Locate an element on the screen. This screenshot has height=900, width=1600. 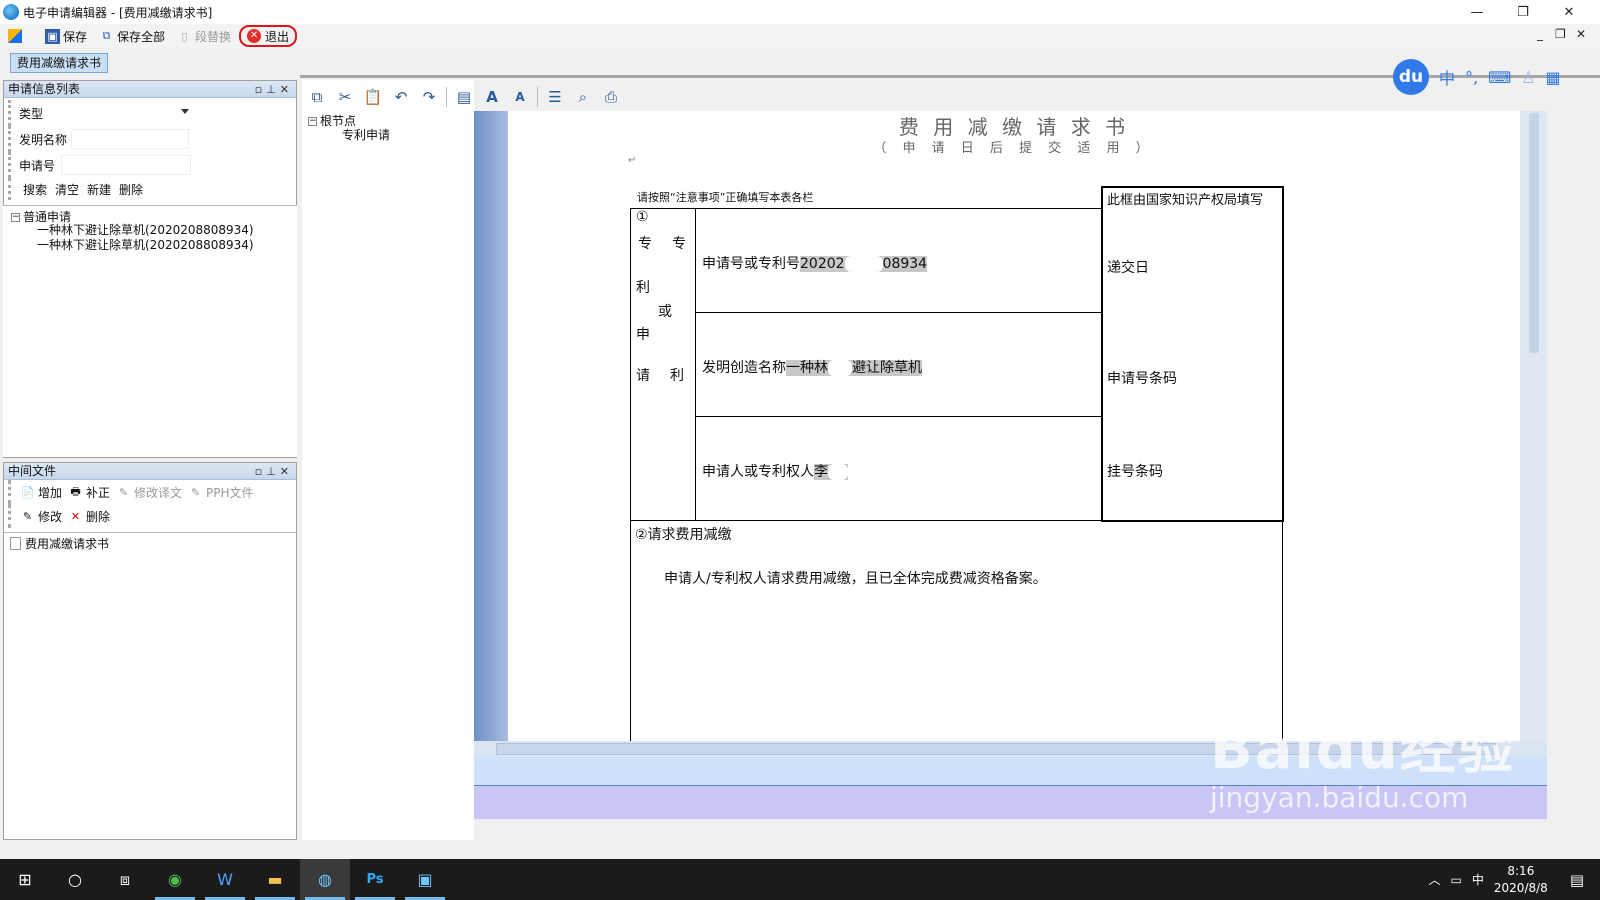
tab-fee-reduction: 费用减缴请求书 is located at coordinates (59, 63).